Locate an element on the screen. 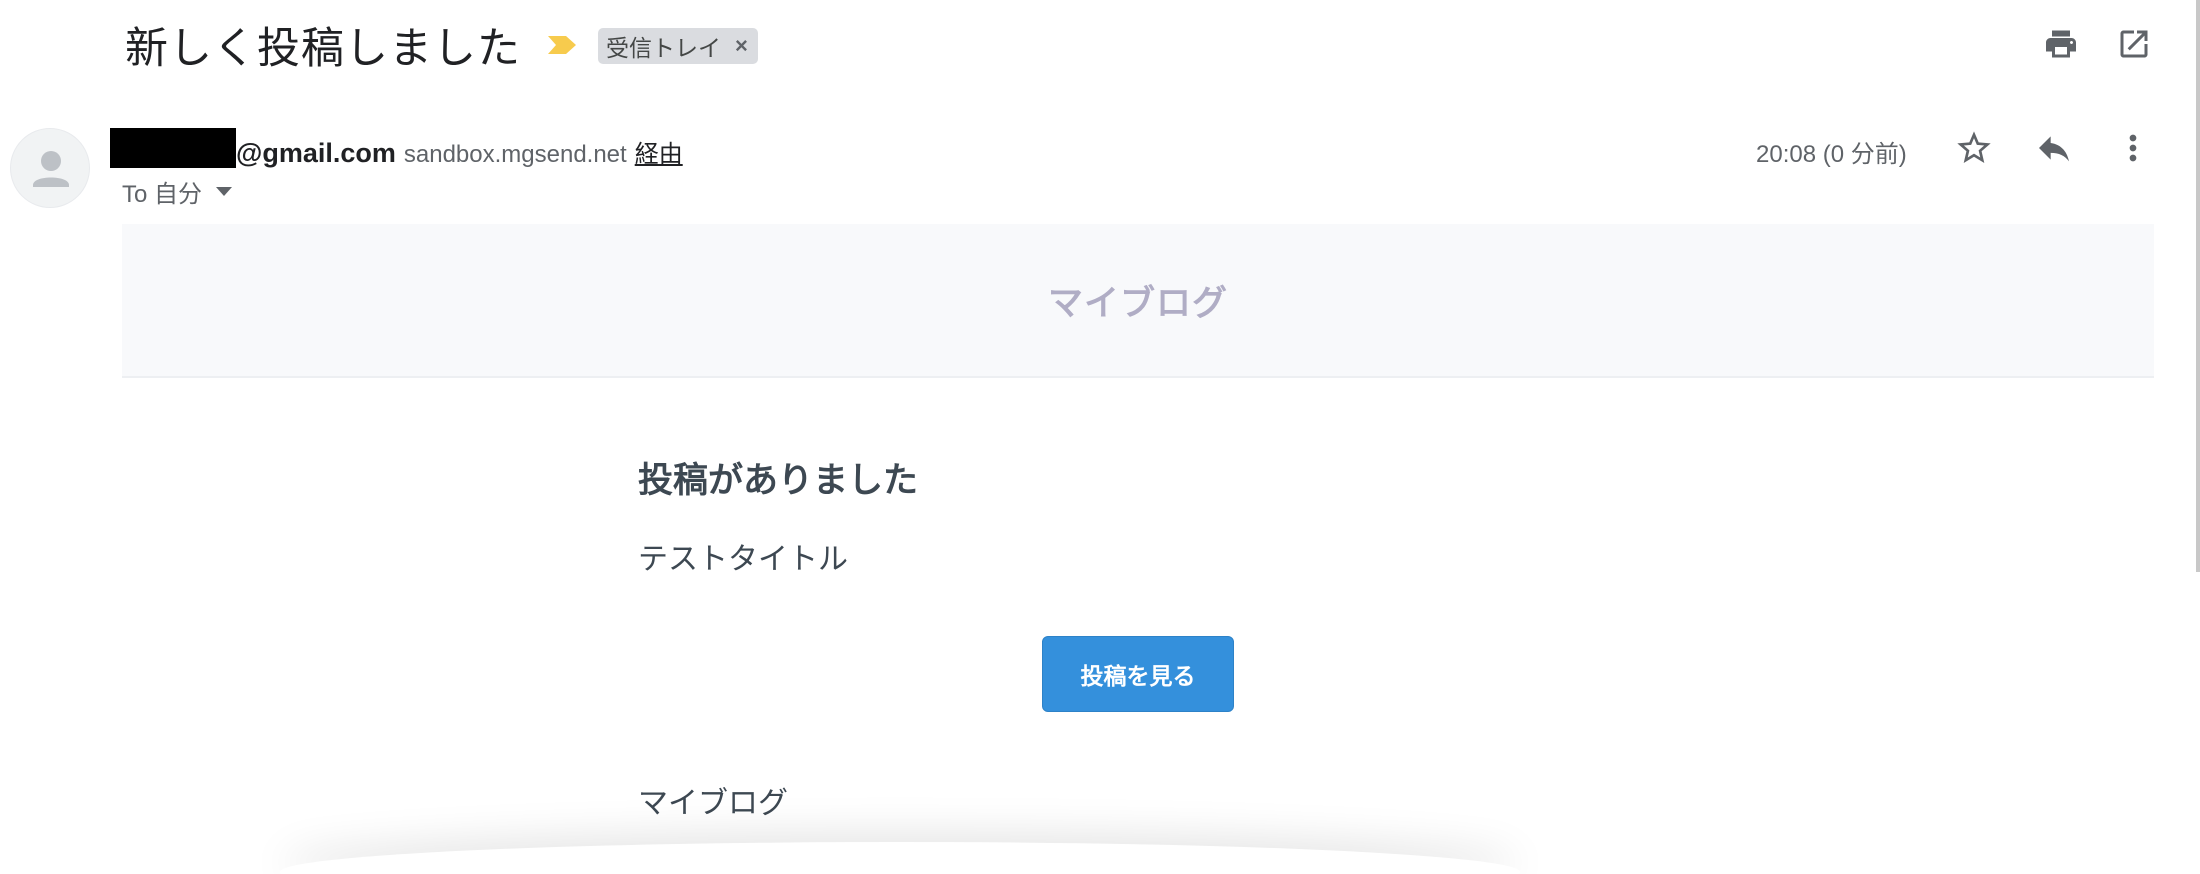 The image size is (2200, 874). email-signature: マイブログ is located at coordinates (713, 803).